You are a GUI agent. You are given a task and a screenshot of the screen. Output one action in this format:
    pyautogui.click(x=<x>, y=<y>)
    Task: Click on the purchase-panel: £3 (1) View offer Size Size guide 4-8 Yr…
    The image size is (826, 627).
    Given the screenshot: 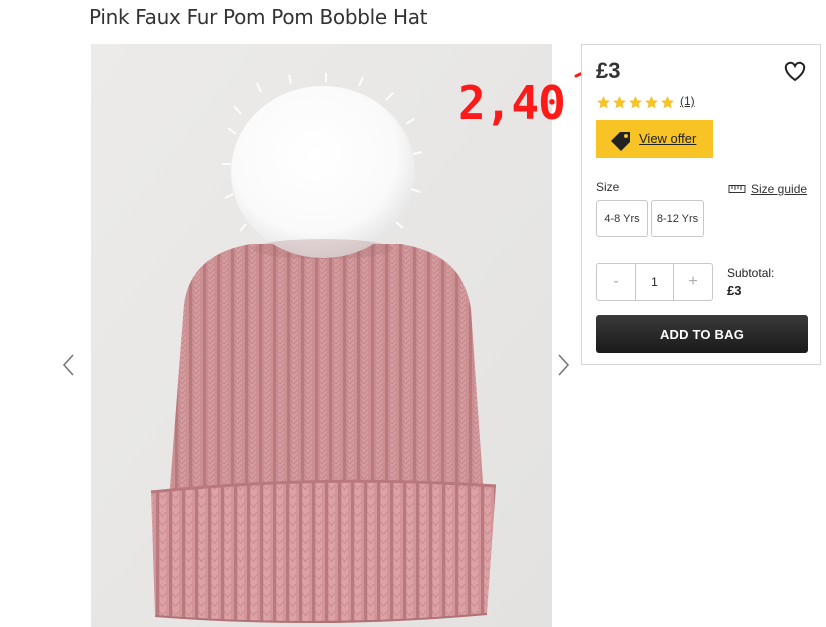 What is the action you would take?
    pyautogui.click(x=701, y=204)
    